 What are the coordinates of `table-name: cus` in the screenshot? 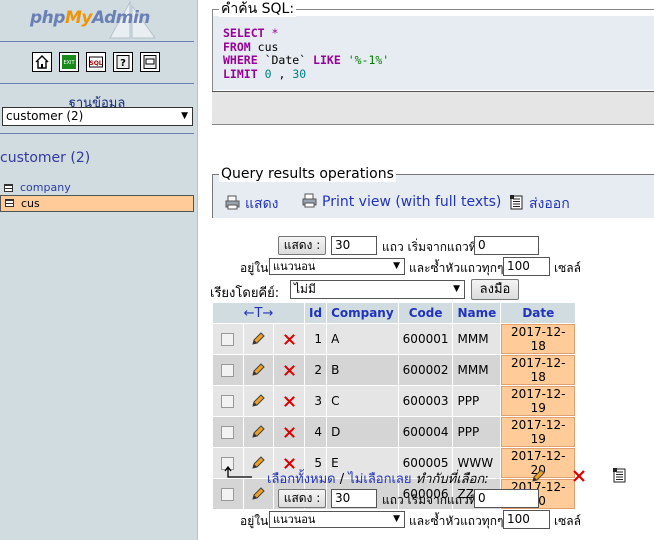 It's located at (30, 203).